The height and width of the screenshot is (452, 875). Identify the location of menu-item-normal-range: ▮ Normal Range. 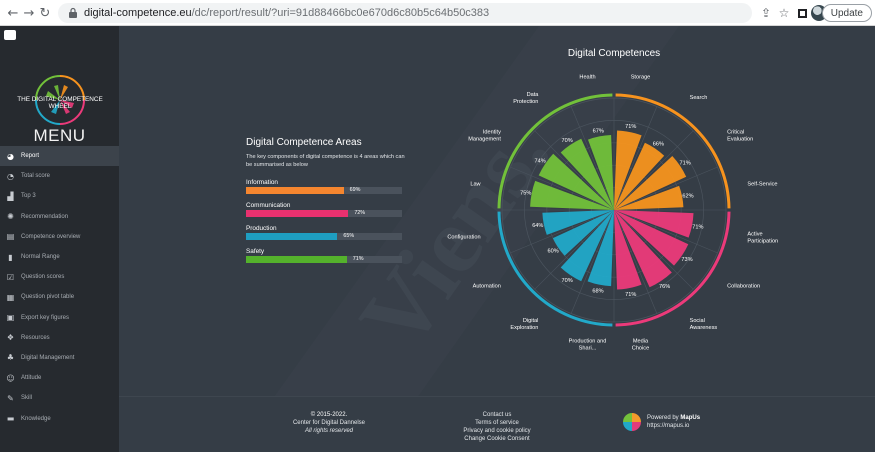
(59, 257).